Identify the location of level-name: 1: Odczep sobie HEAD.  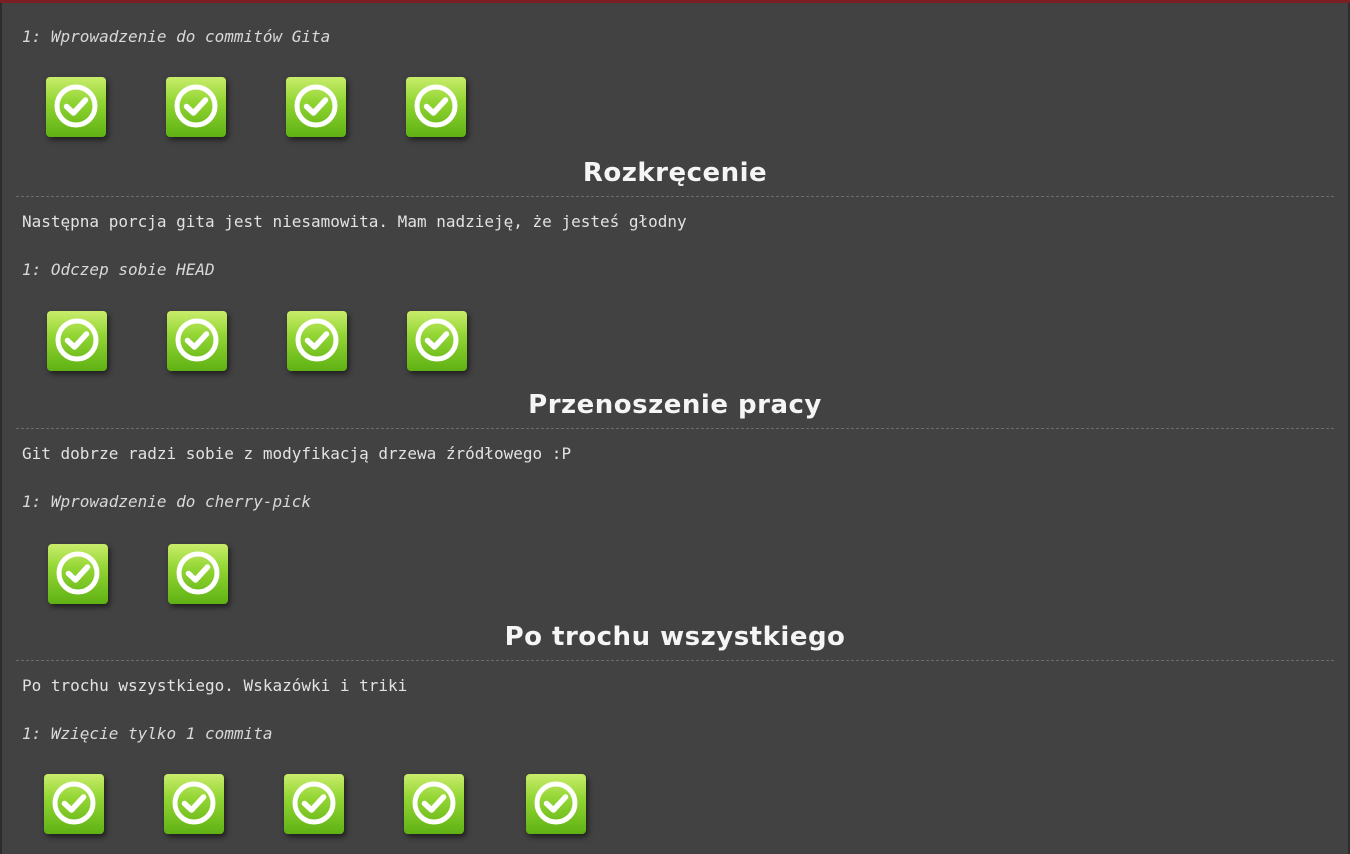
(118, 269).